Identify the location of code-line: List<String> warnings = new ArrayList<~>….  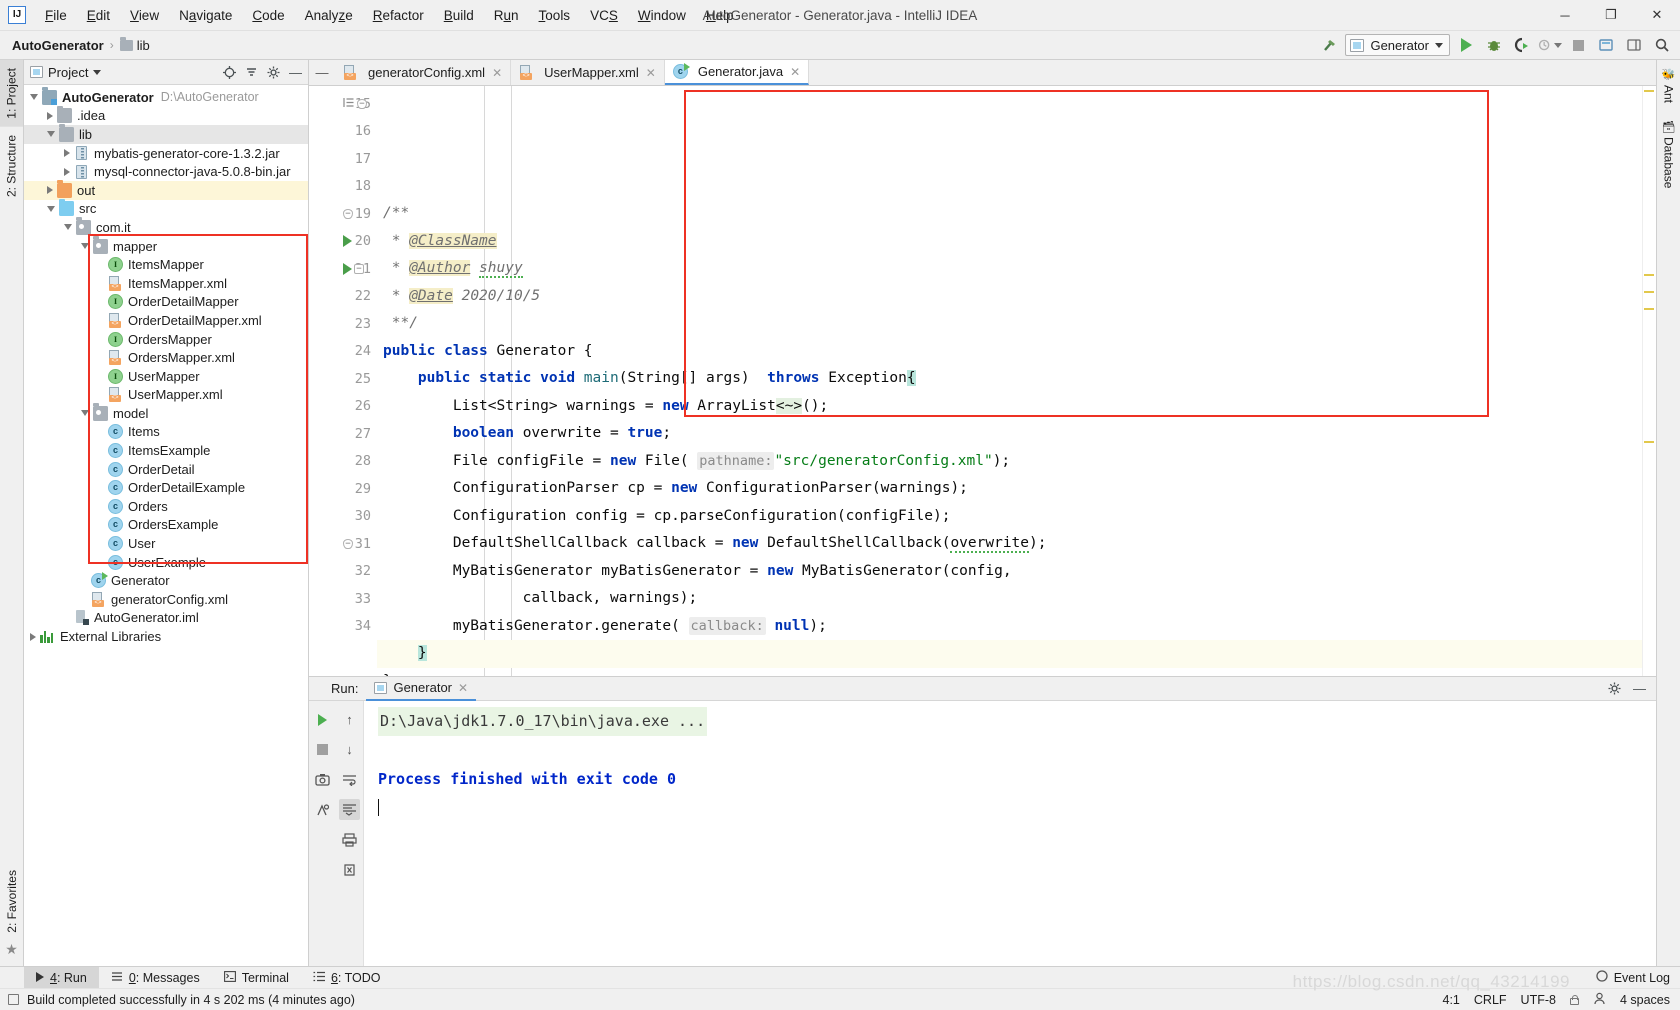
(1009, 407).